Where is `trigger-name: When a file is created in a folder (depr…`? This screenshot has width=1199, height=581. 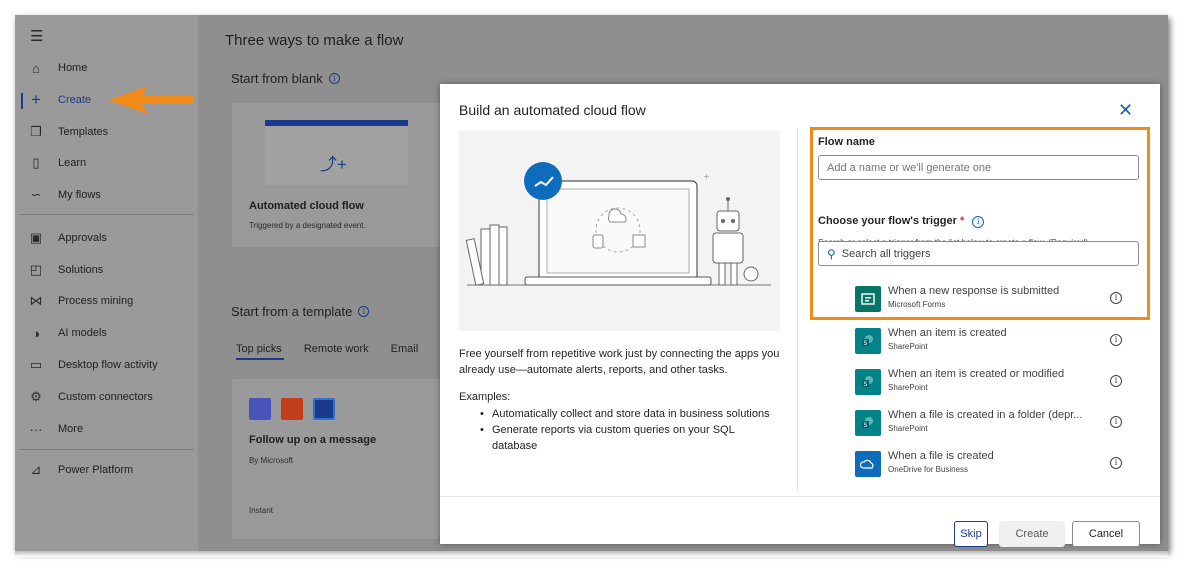 trigger-name: When a file is created in a folder (depr… is located at coordinates (985, 415).